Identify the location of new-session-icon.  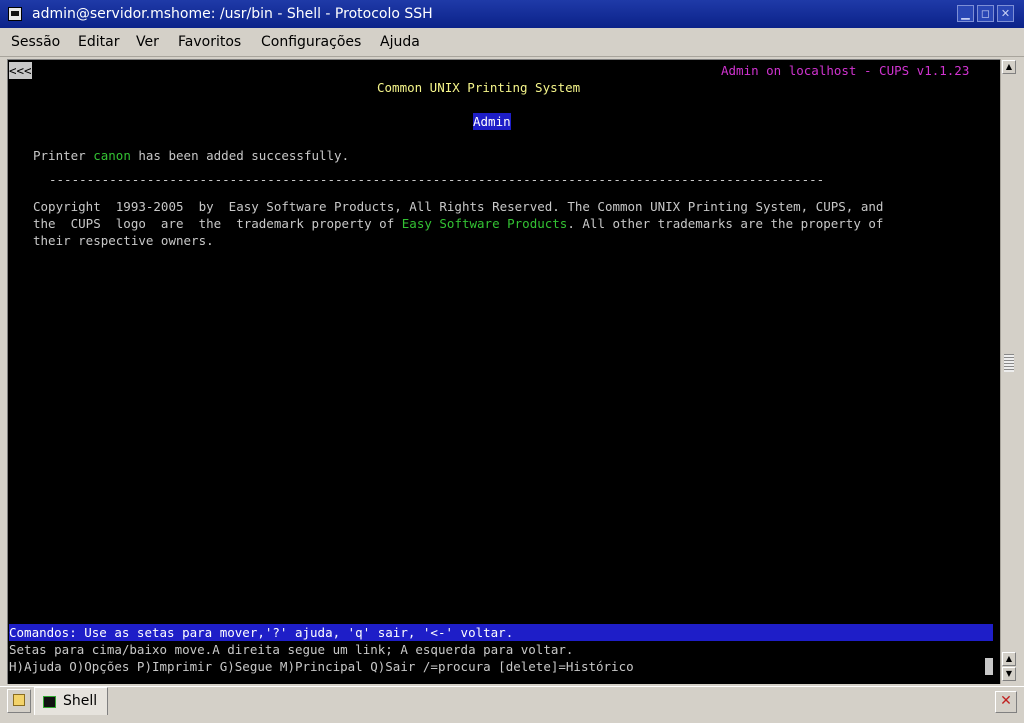
(19, 700).